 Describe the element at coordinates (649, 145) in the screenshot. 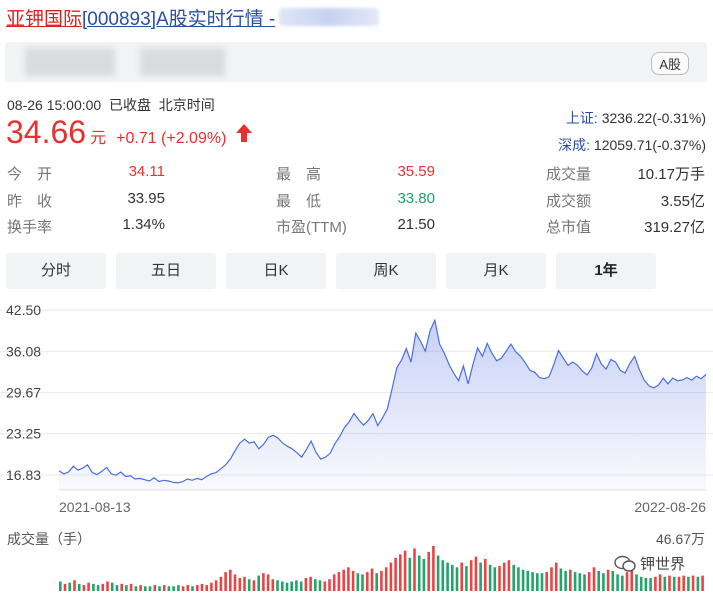

I see `index-shenzhen-value: 12059.71(-0.37%)` at that location.